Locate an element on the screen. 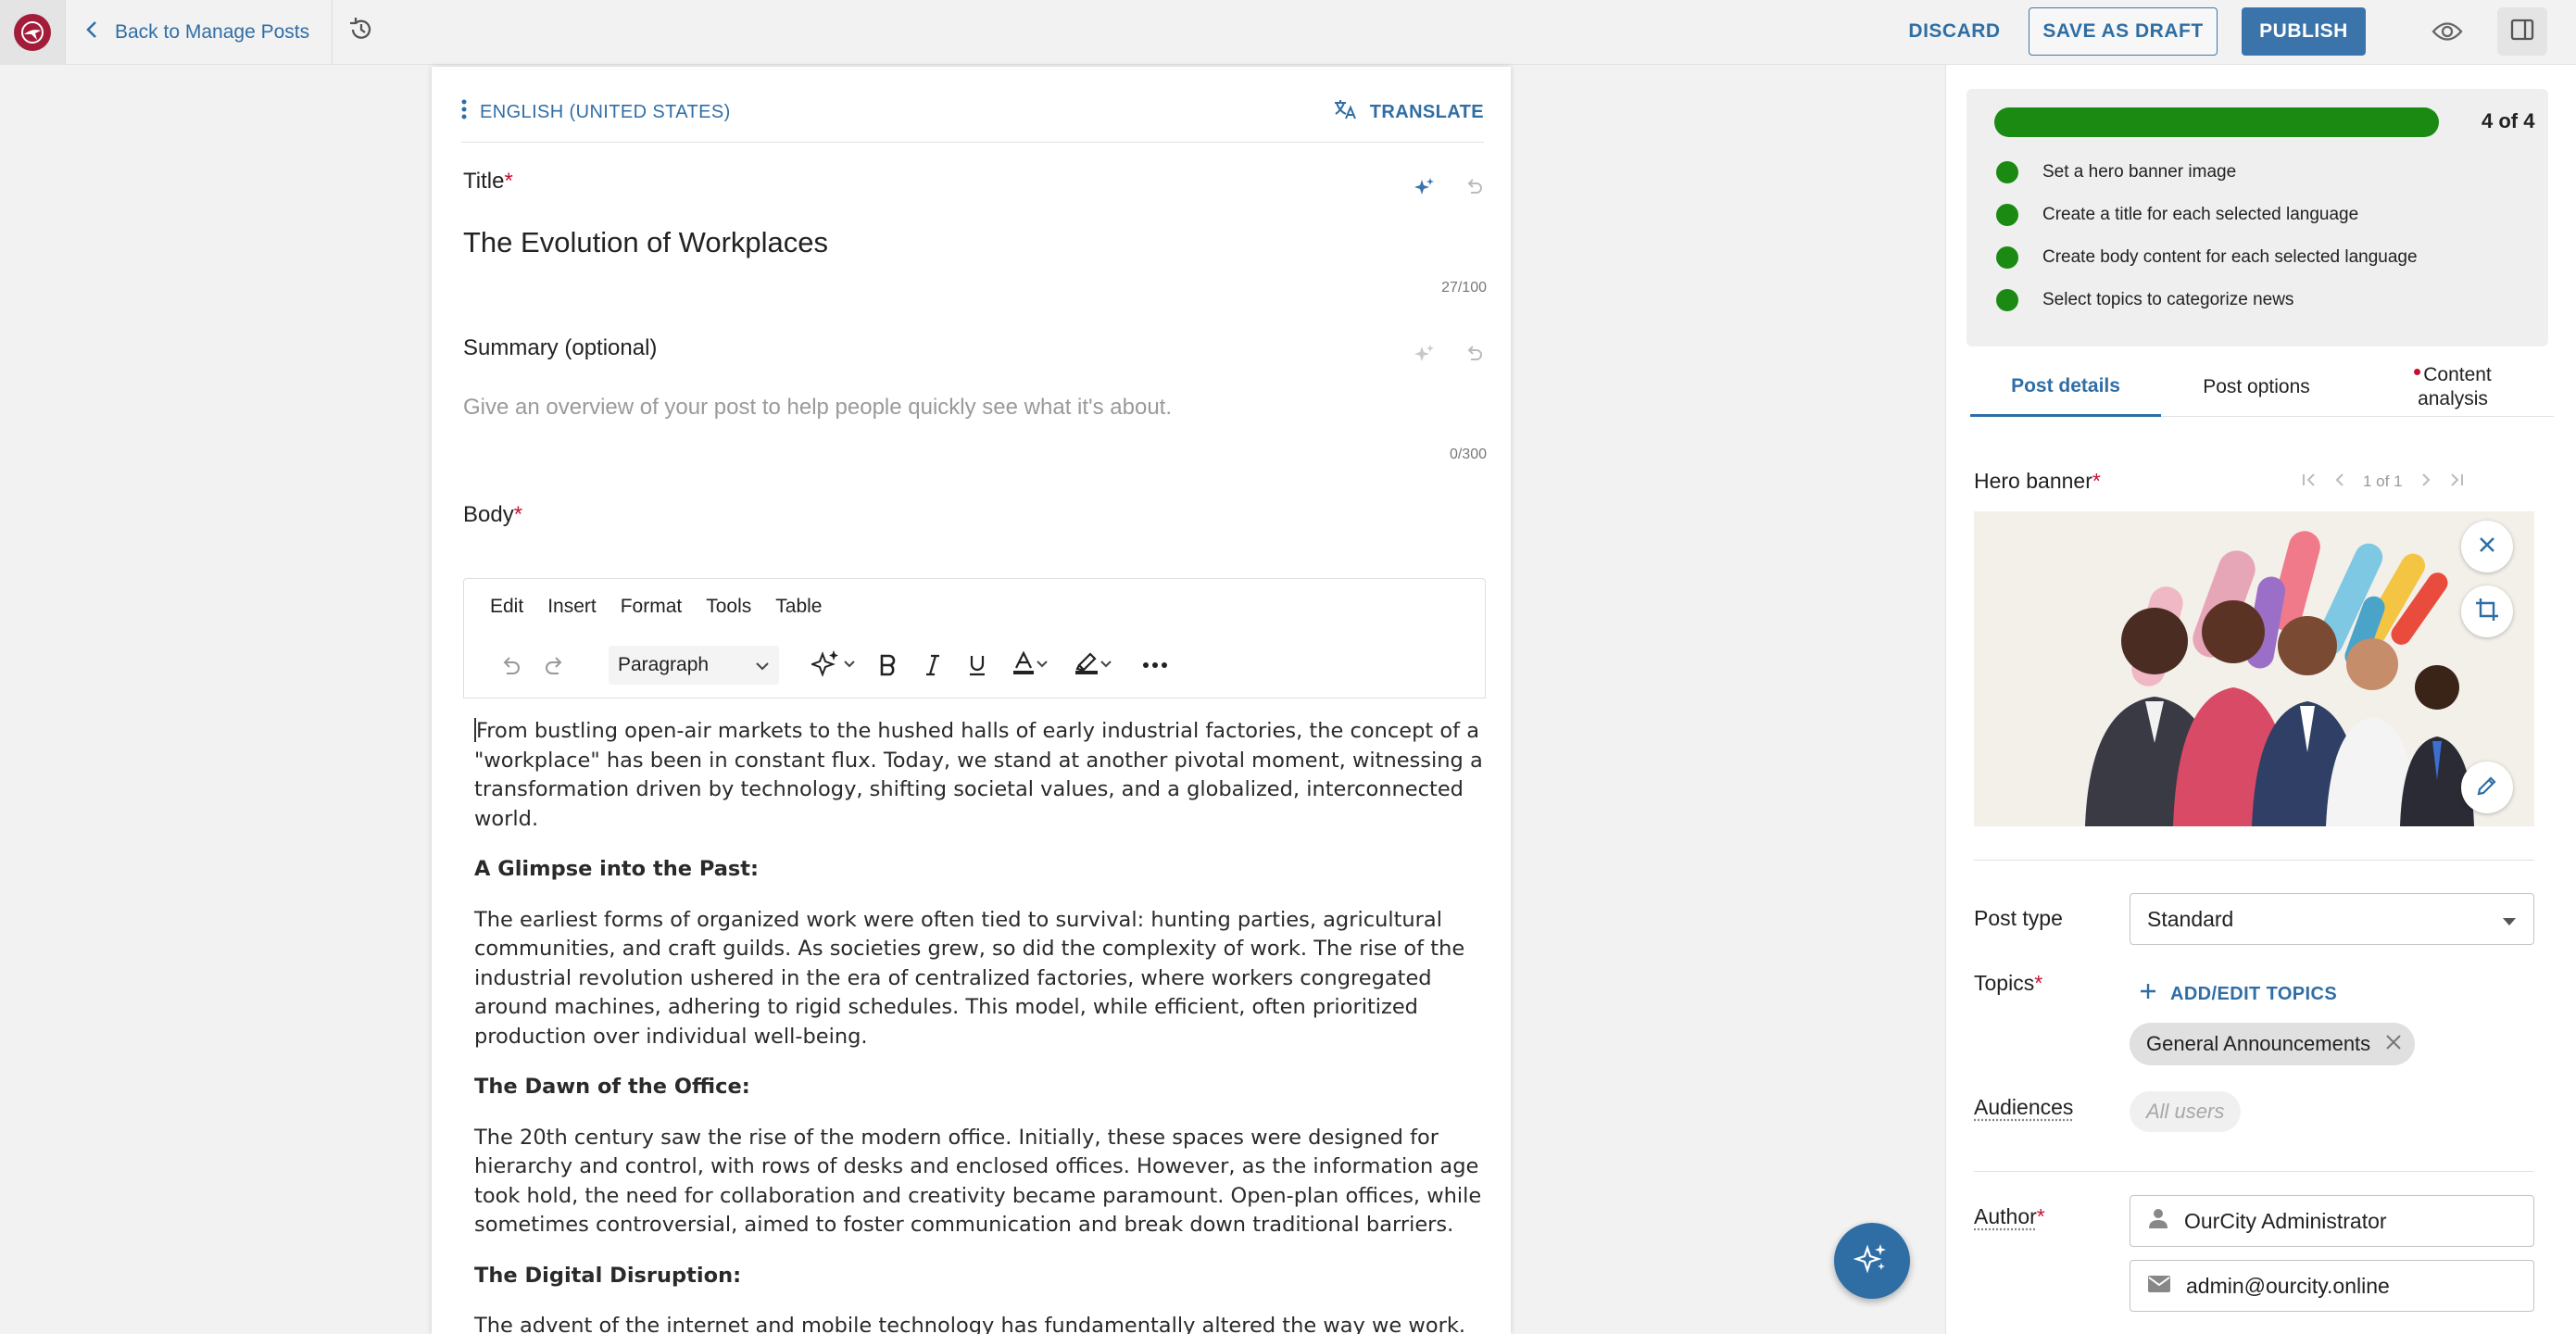  ai-assist-dropdown is located at coordinates (833, 666).